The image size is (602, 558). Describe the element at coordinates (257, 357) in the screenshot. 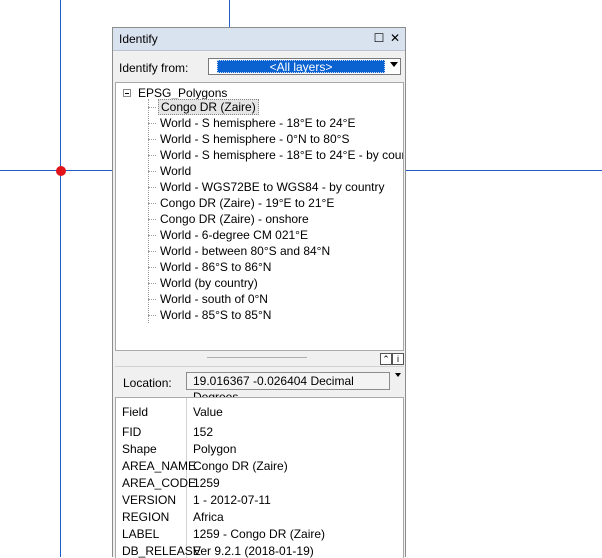

I see `splitter-grip` at that location.